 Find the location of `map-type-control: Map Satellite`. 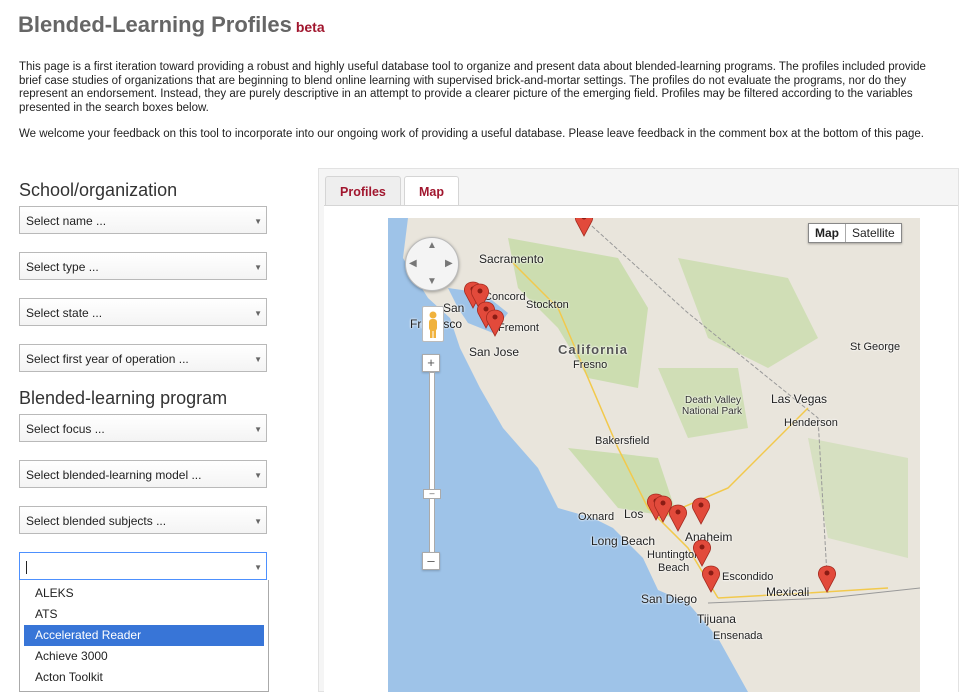

map-type-control: Map Satellite is located at coordinates (855, 233).